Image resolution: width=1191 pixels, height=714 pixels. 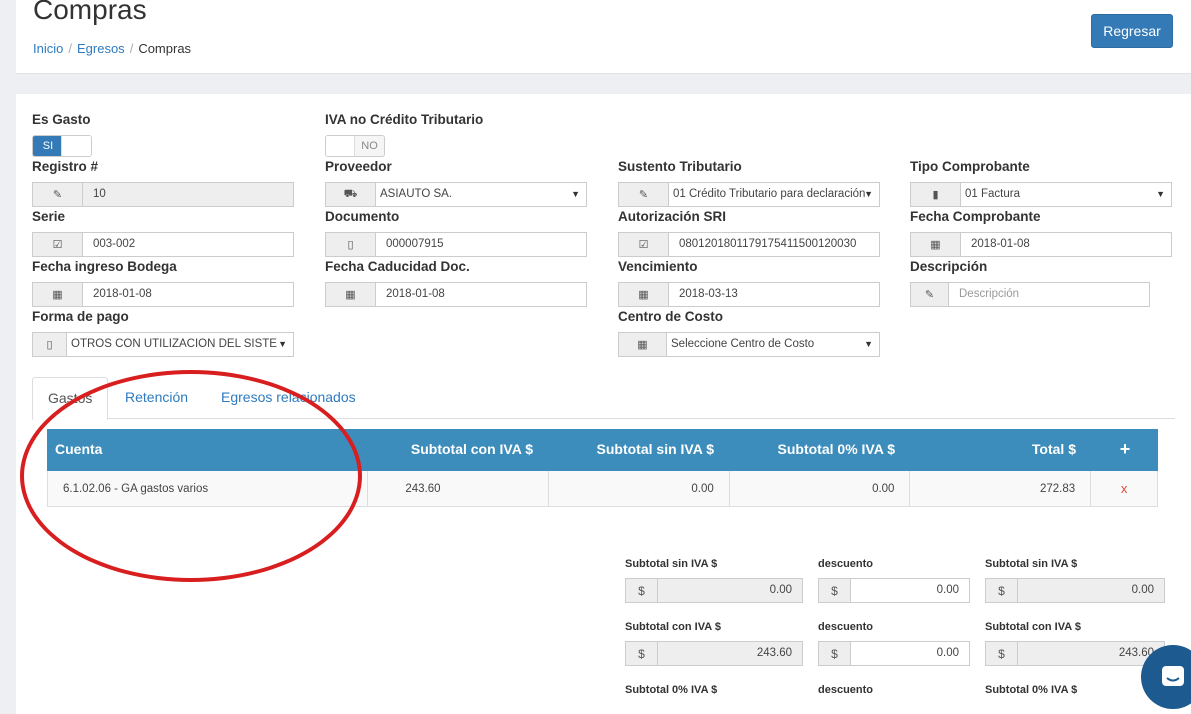 What do you see at coordinates (114, 244) in the screenshot?
I see `serie-value: 003-002` at bounding box center [114, 244].